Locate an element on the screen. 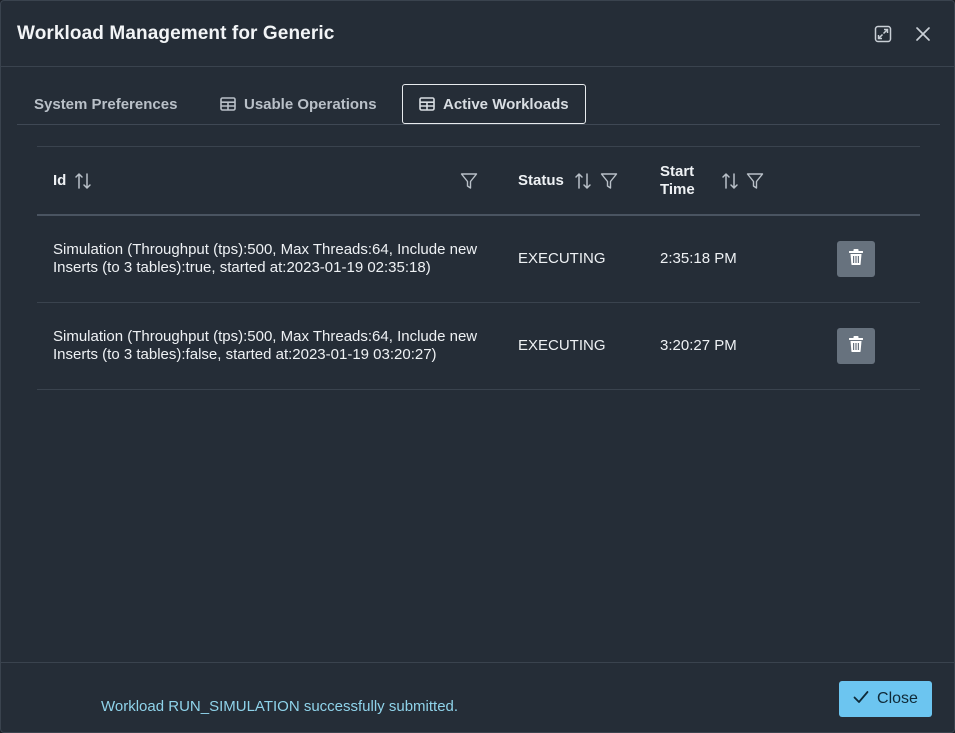 Image resolution: width=955 pixels, height=733 pixels. close-icon is located at coordinates (923, 34).